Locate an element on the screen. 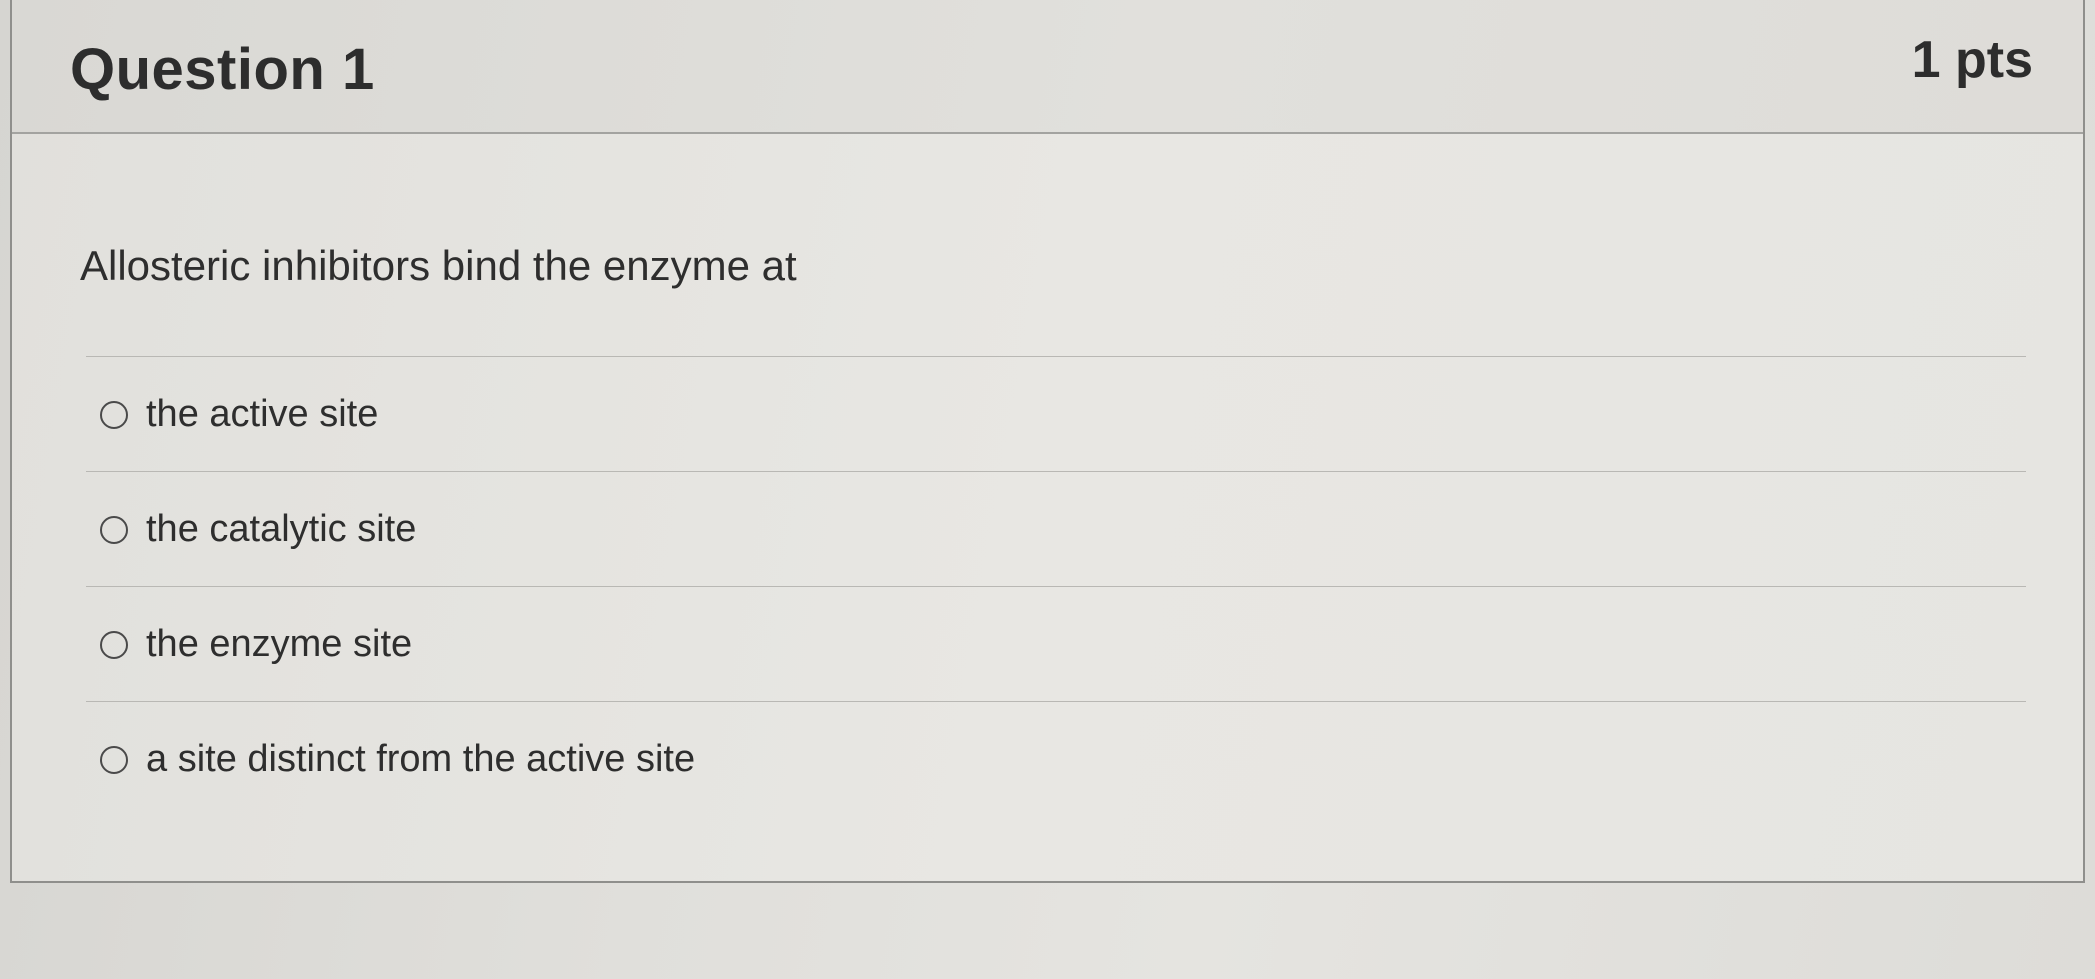  answer-option-3: the enzyme site is located at coordinates (256, 644).